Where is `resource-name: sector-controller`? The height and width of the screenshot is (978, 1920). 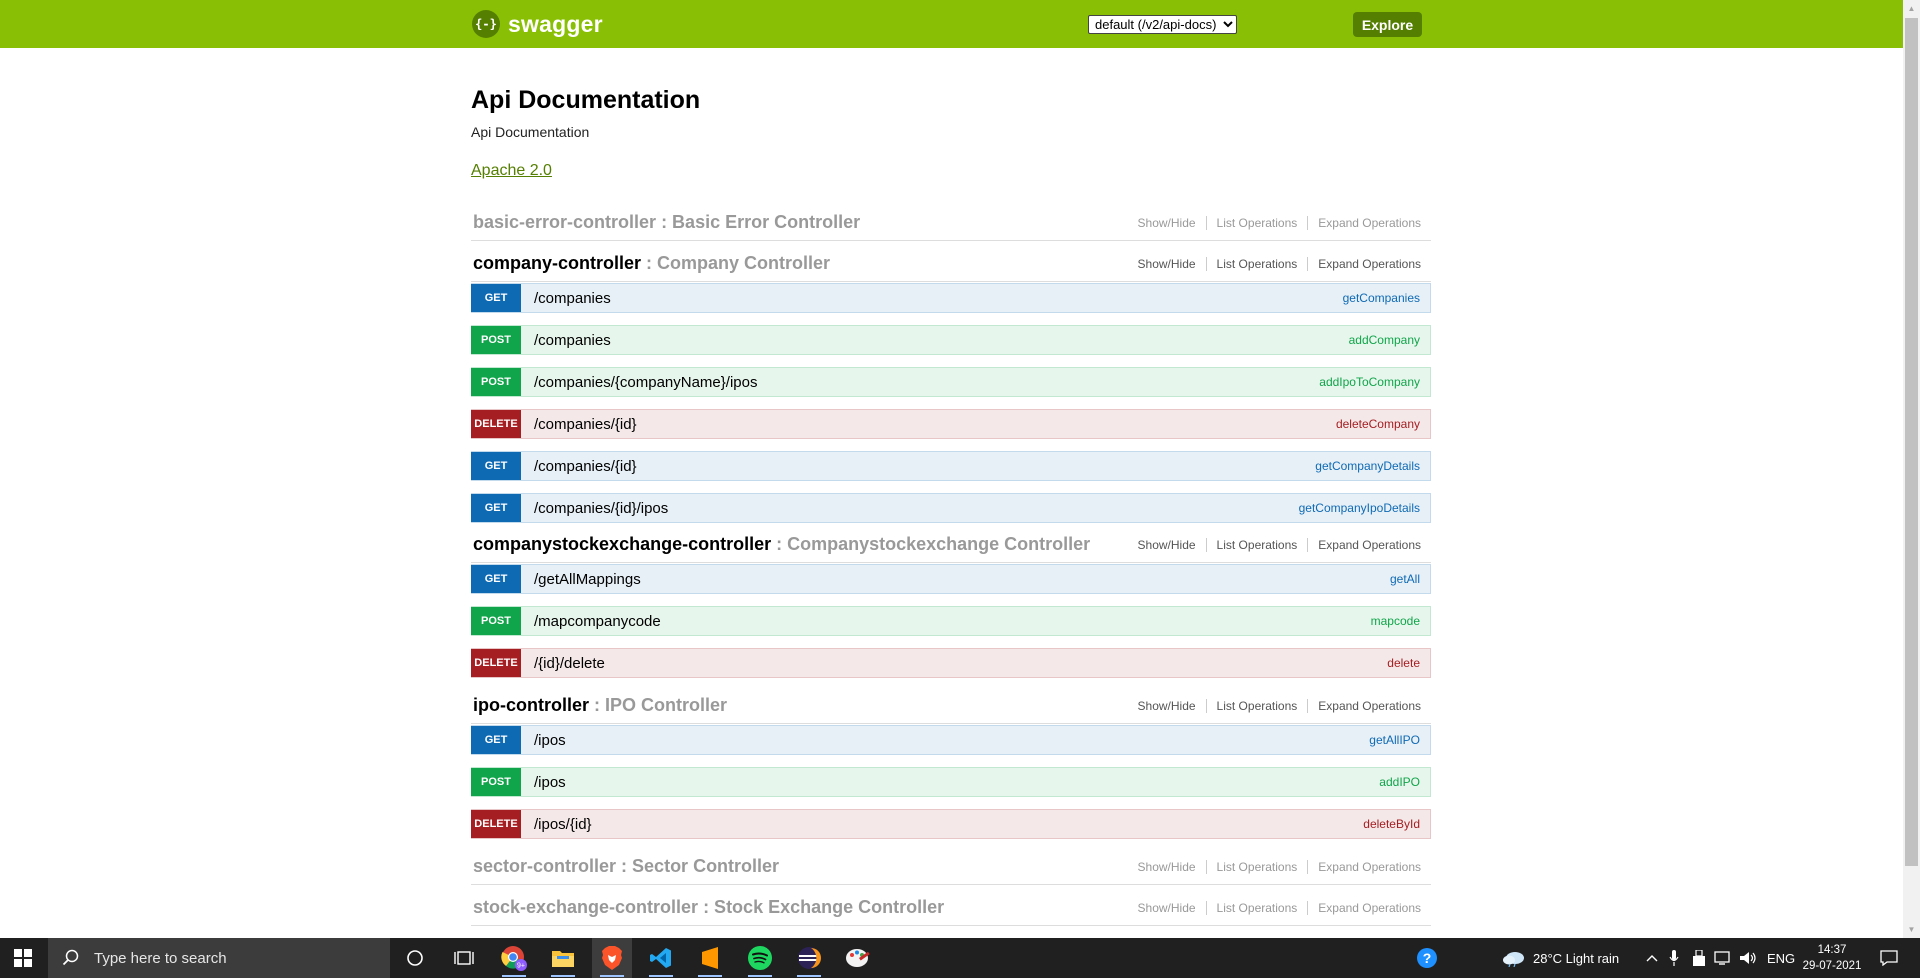 resource-name: sector-controller is located at coordinates (544, 866).